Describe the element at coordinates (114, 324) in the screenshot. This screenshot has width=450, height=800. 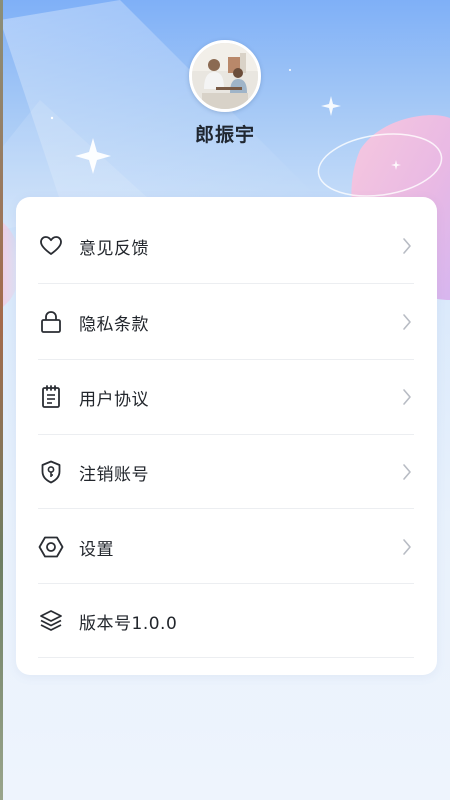
I see `menu-item-label: 隐私条款` at that location.